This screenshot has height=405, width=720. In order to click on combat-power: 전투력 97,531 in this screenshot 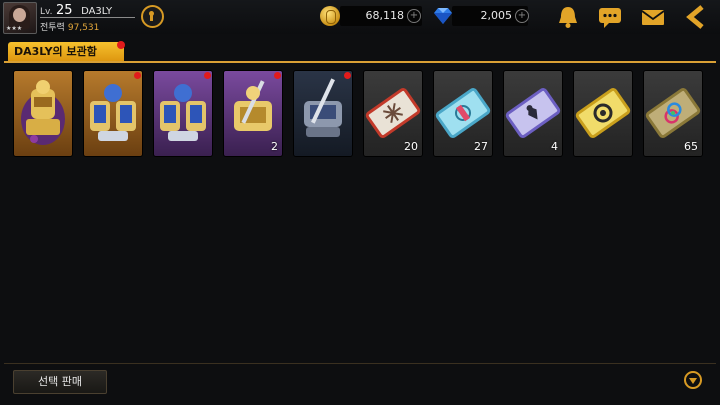, I will do `click(69, 26)`.